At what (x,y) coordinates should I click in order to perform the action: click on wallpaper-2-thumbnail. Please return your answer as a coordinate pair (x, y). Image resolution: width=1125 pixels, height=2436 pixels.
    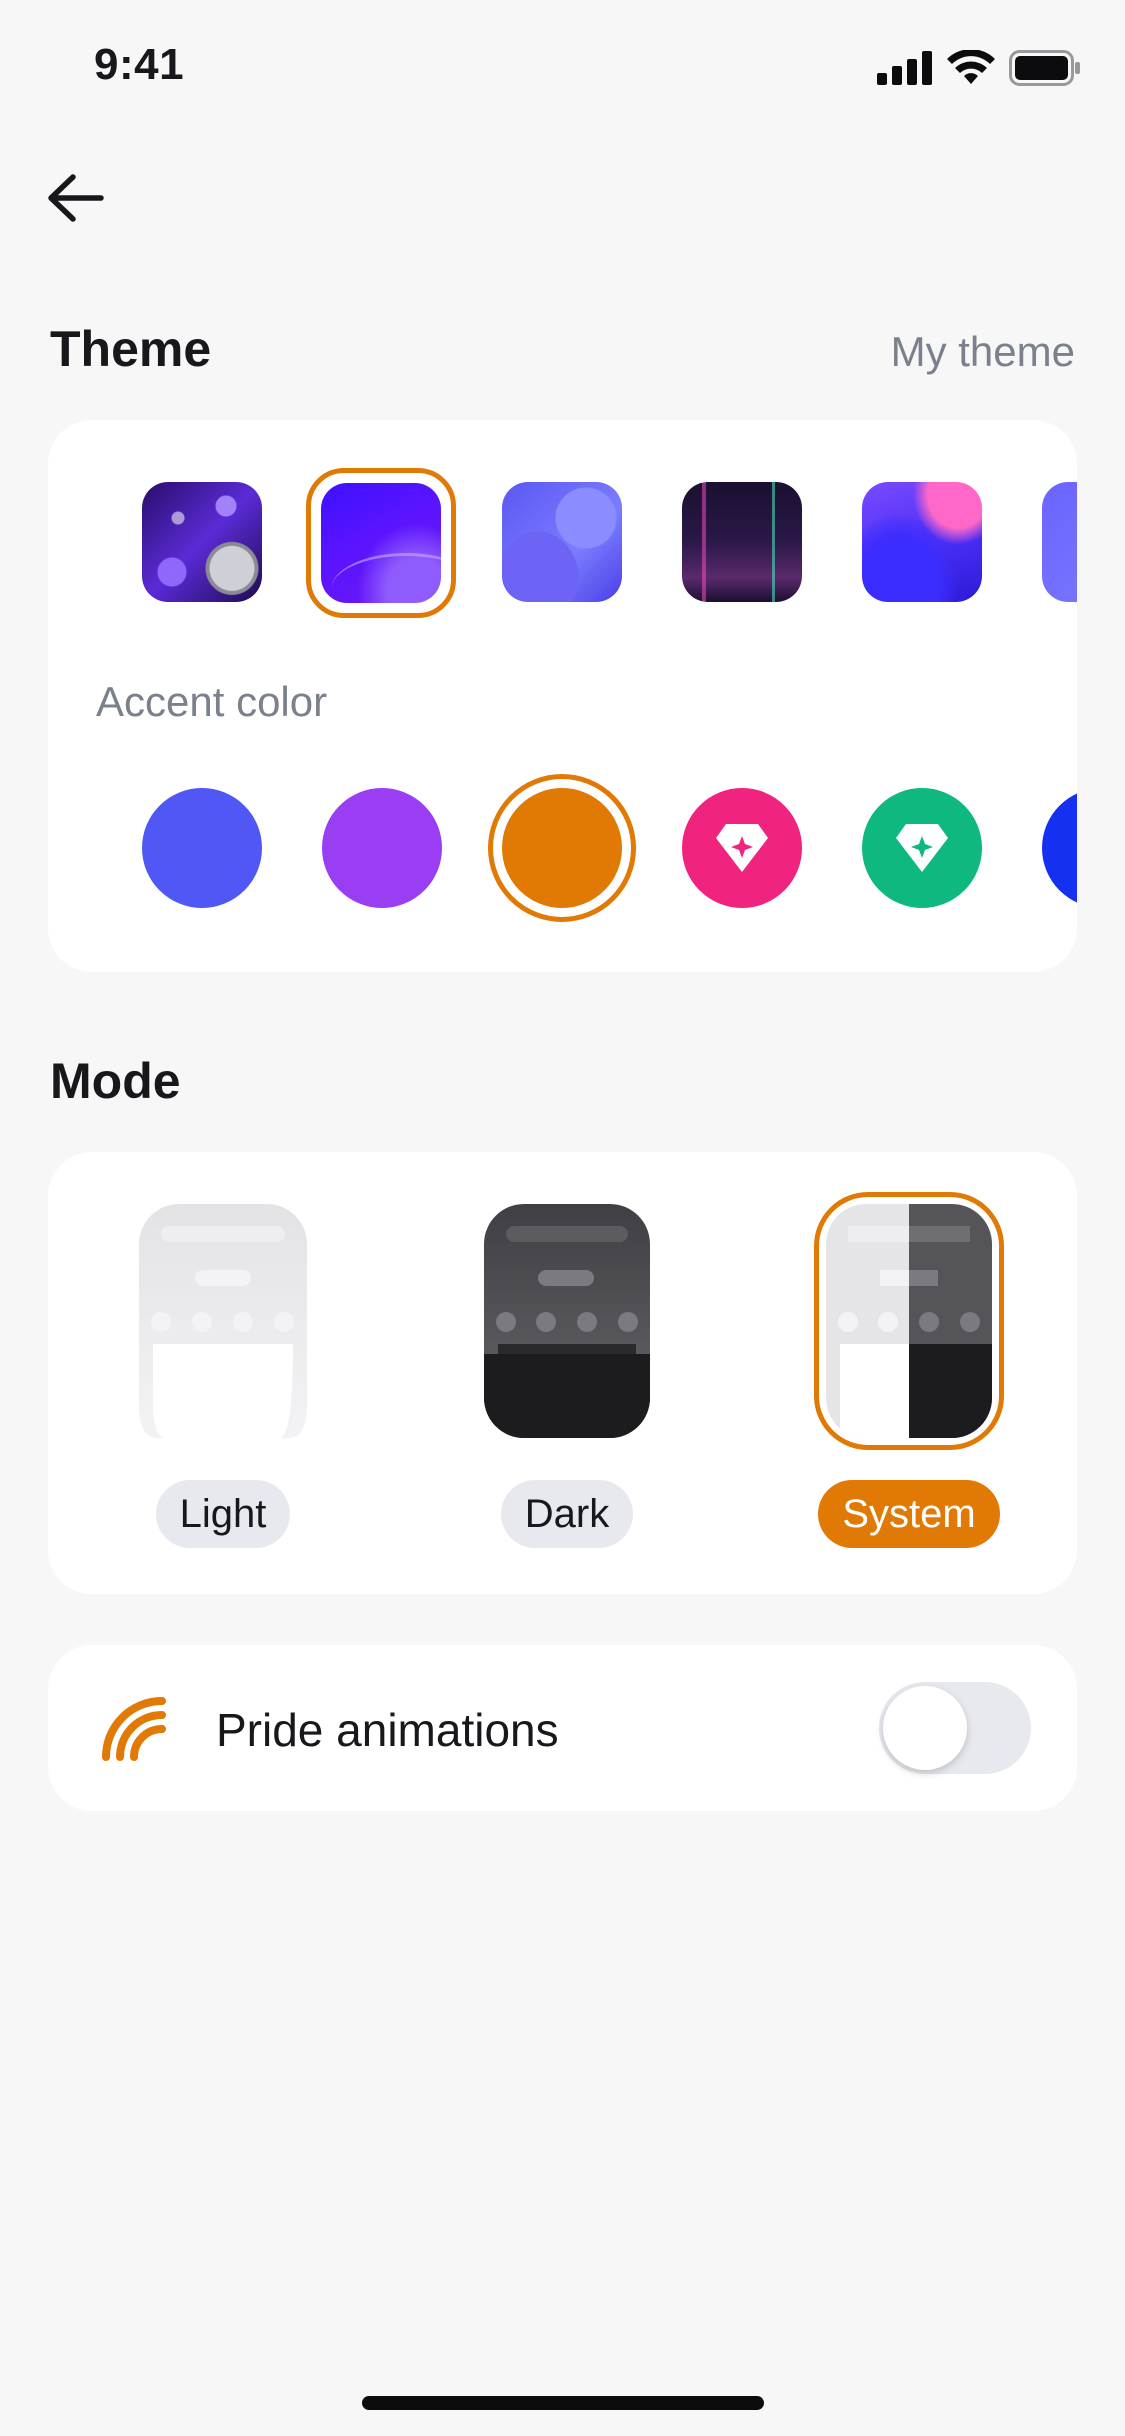
    Looking at the image, I should click on (381, 543).